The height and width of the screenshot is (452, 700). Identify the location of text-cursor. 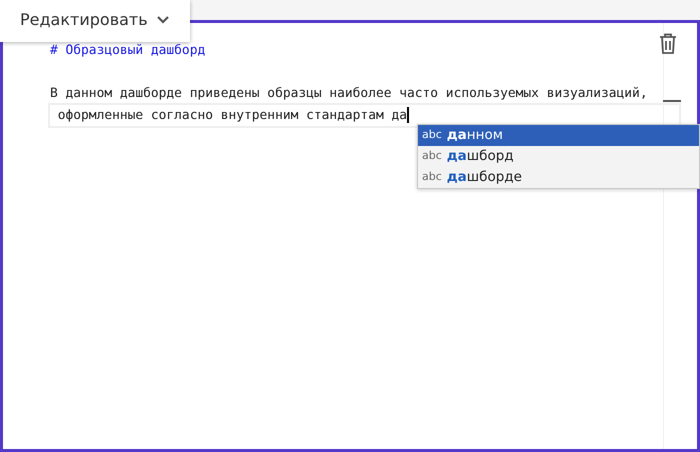
(408, 114).